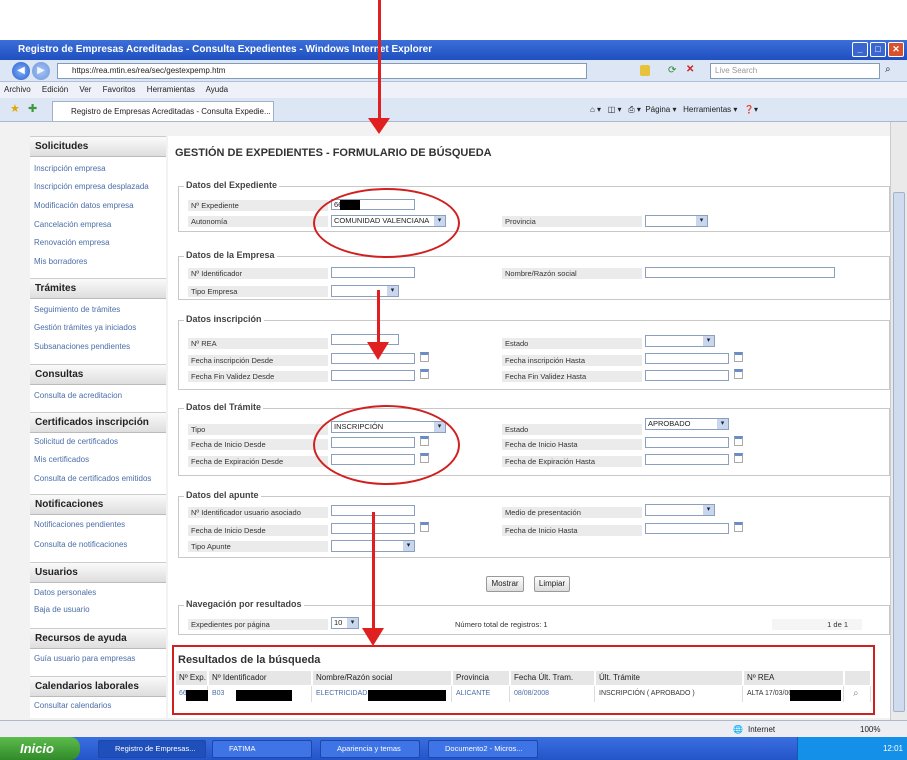 Image resolution: width=907 pixels, height=760 pixels. Describe the element at coordinates (62, 609) in the screenshot. I see `sidebar-item-baja-usuario: Baja de usuario` at that location.